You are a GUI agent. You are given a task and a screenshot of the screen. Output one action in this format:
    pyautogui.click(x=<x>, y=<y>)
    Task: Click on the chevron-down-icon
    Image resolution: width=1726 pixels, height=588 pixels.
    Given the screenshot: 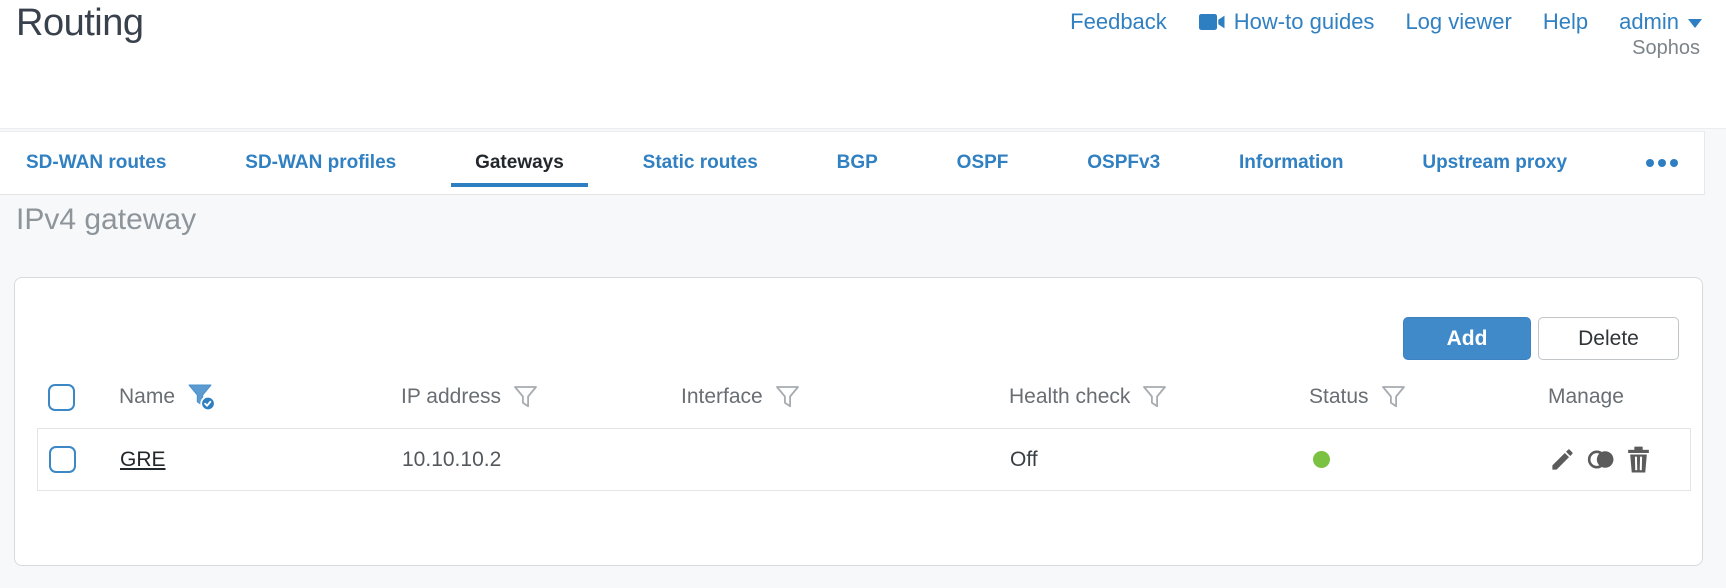 What is the action you would take?
    pyautogui.click(x=1695, y=23)
    